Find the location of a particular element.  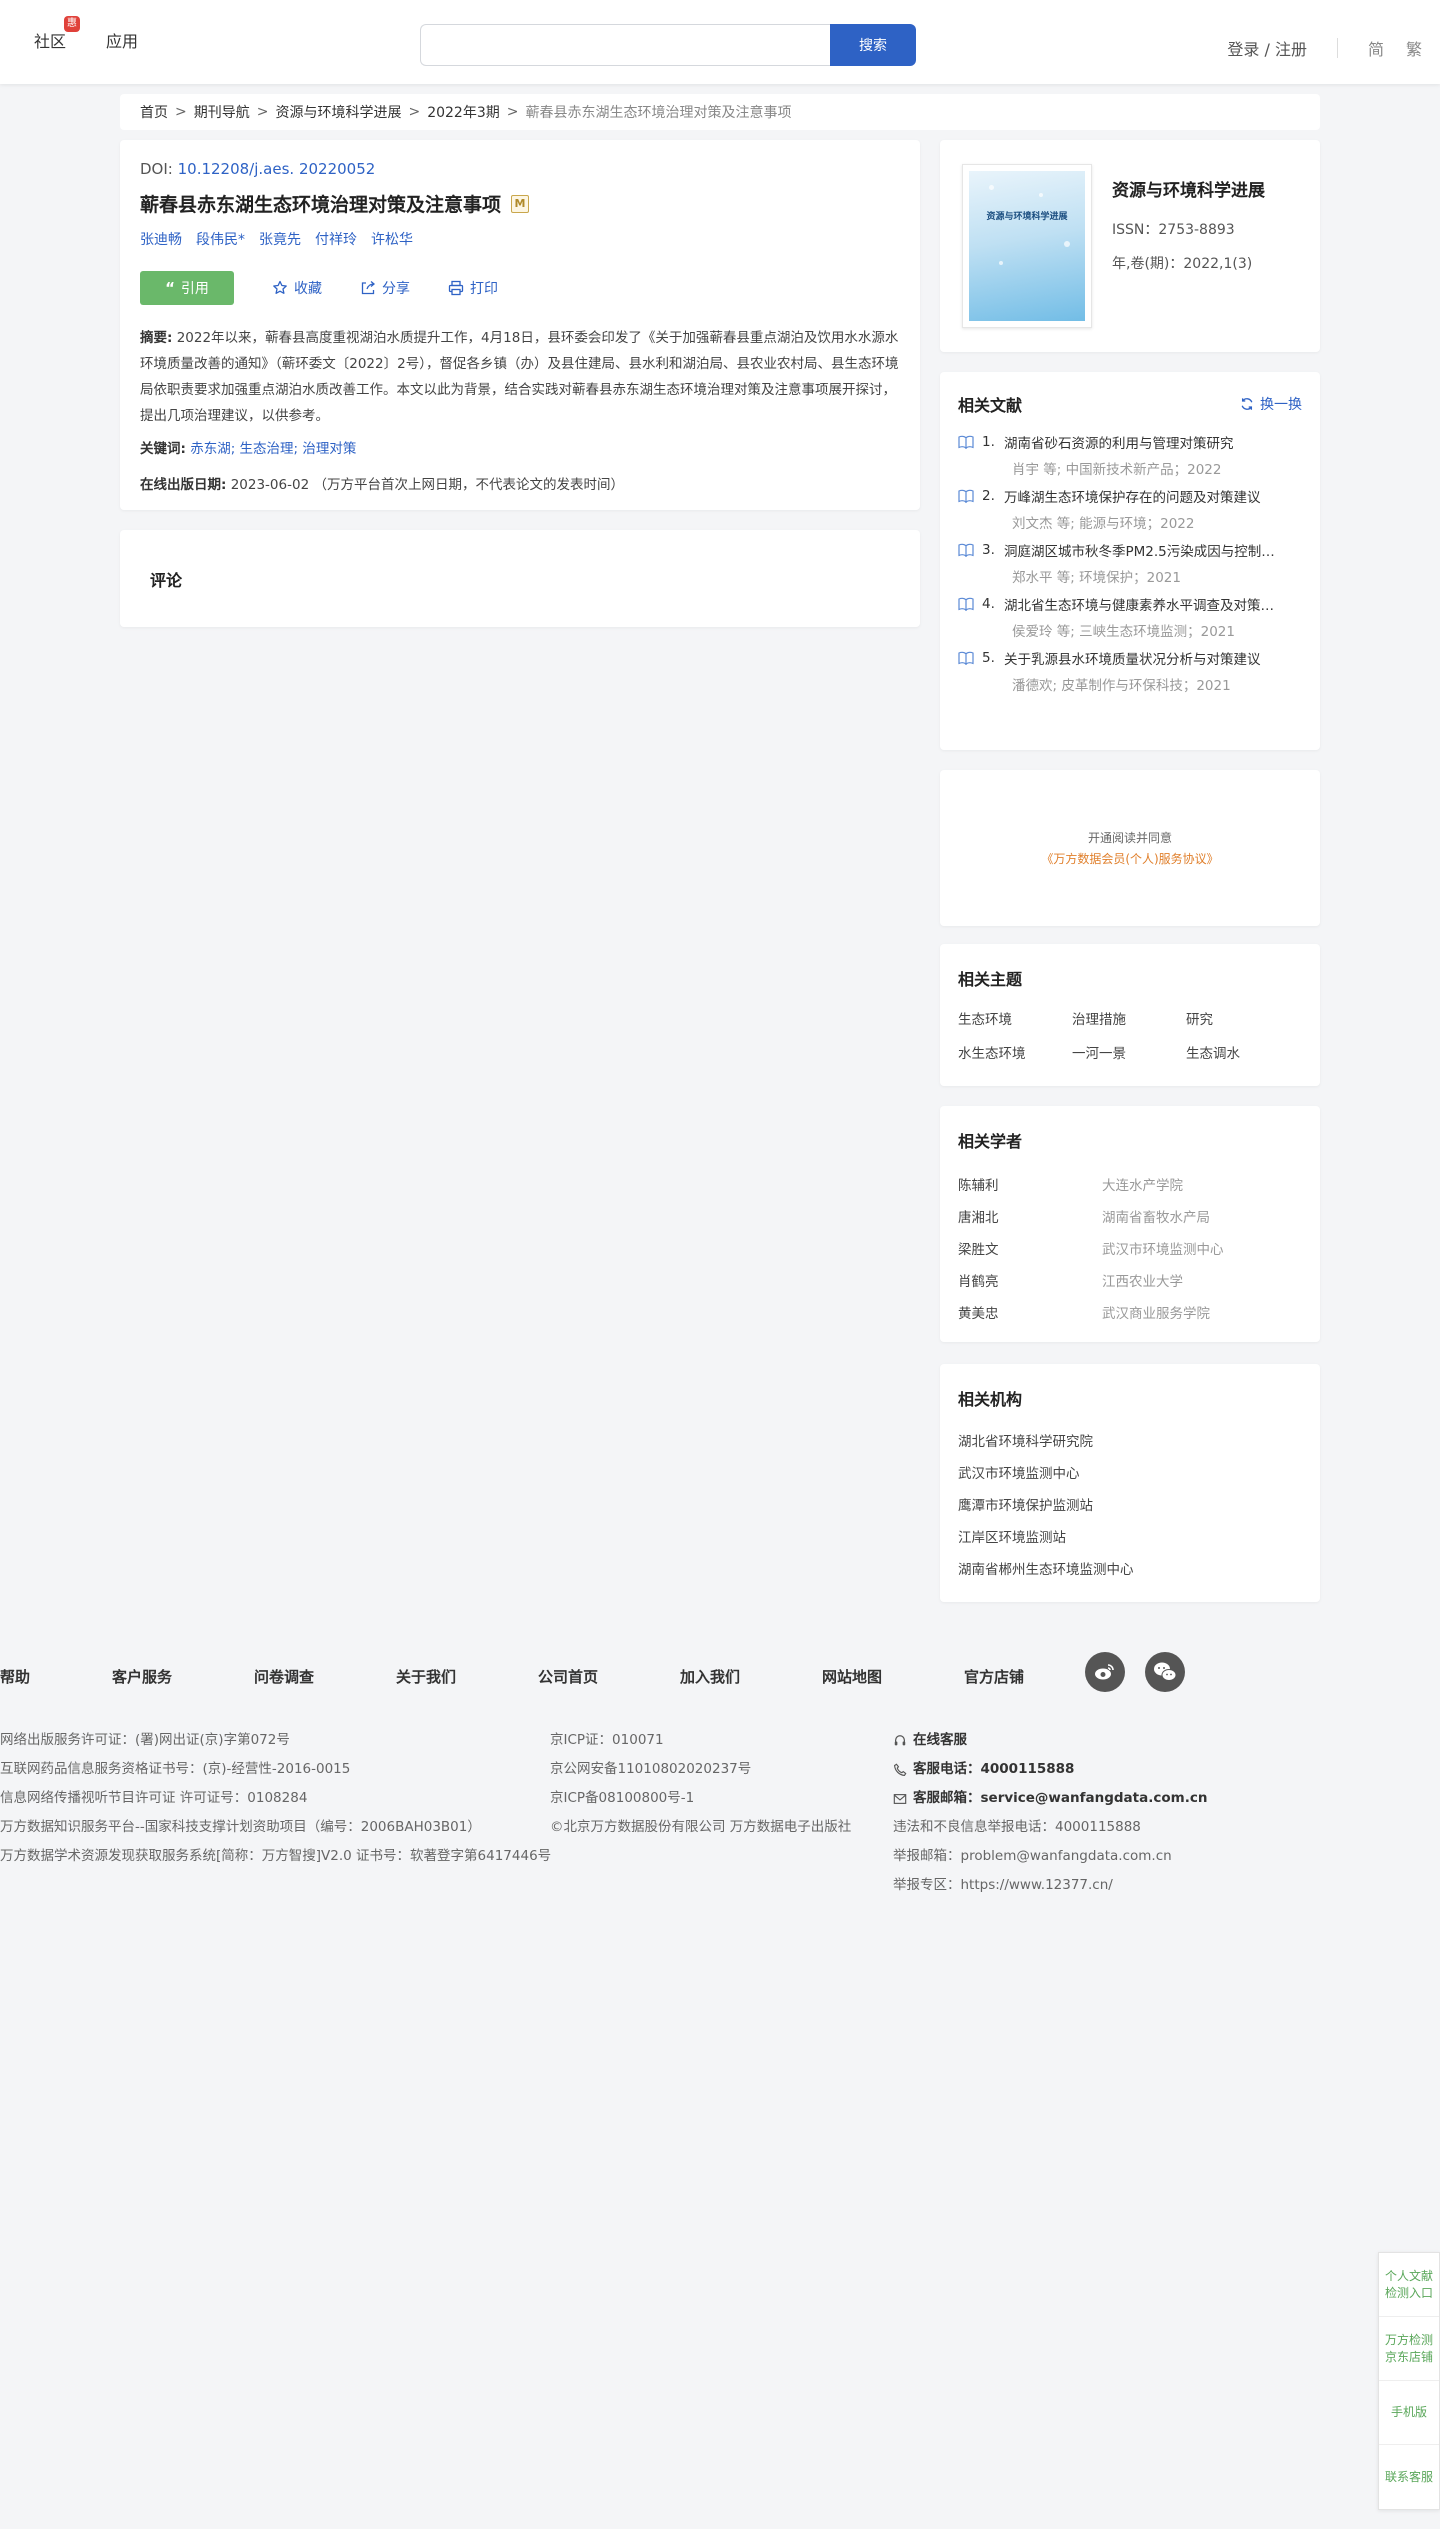

footer-link-store: 官方店铺 is located at coordinates (1014, 1676).